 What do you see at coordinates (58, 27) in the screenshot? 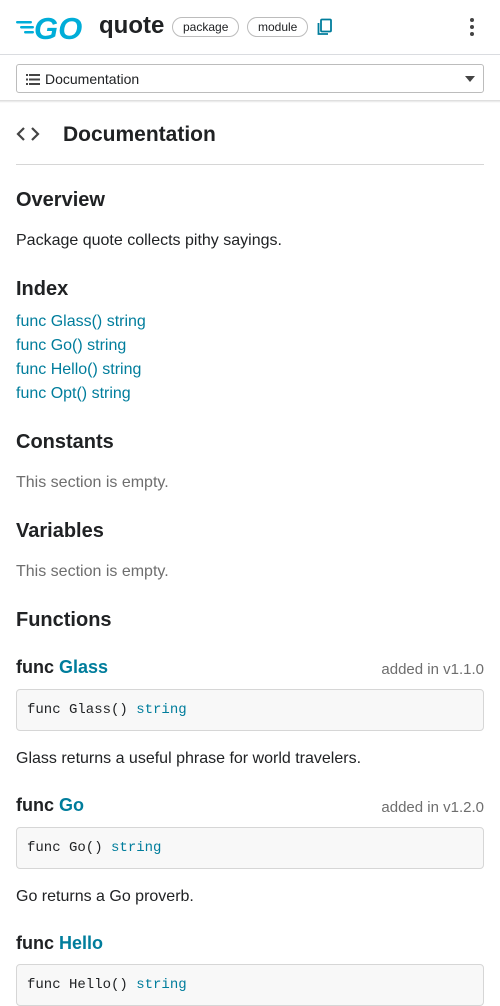
I see `svg-text: GO` at bounding box center [58, 27].